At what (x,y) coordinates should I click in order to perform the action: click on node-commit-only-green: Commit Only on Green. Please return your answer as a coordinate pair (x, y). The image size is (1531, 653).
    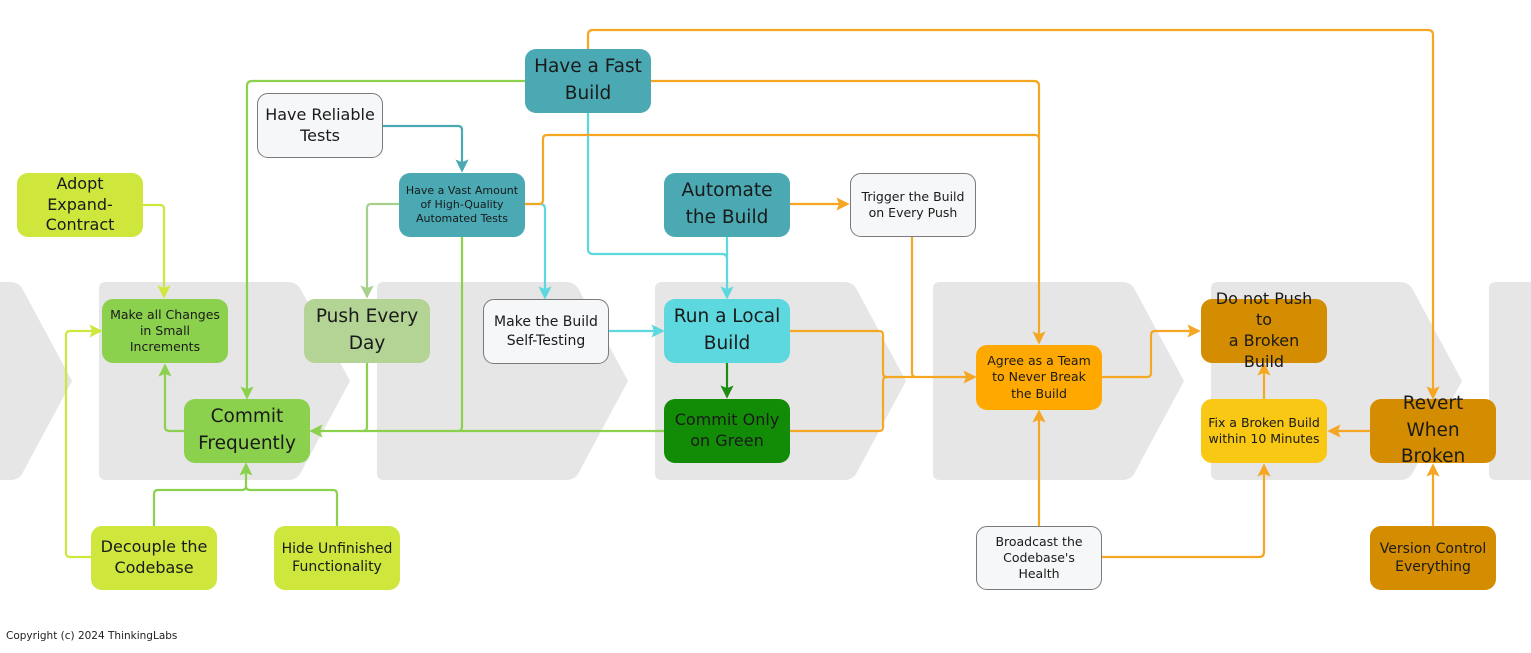
    Looking at the image, I should click on (727, 431).